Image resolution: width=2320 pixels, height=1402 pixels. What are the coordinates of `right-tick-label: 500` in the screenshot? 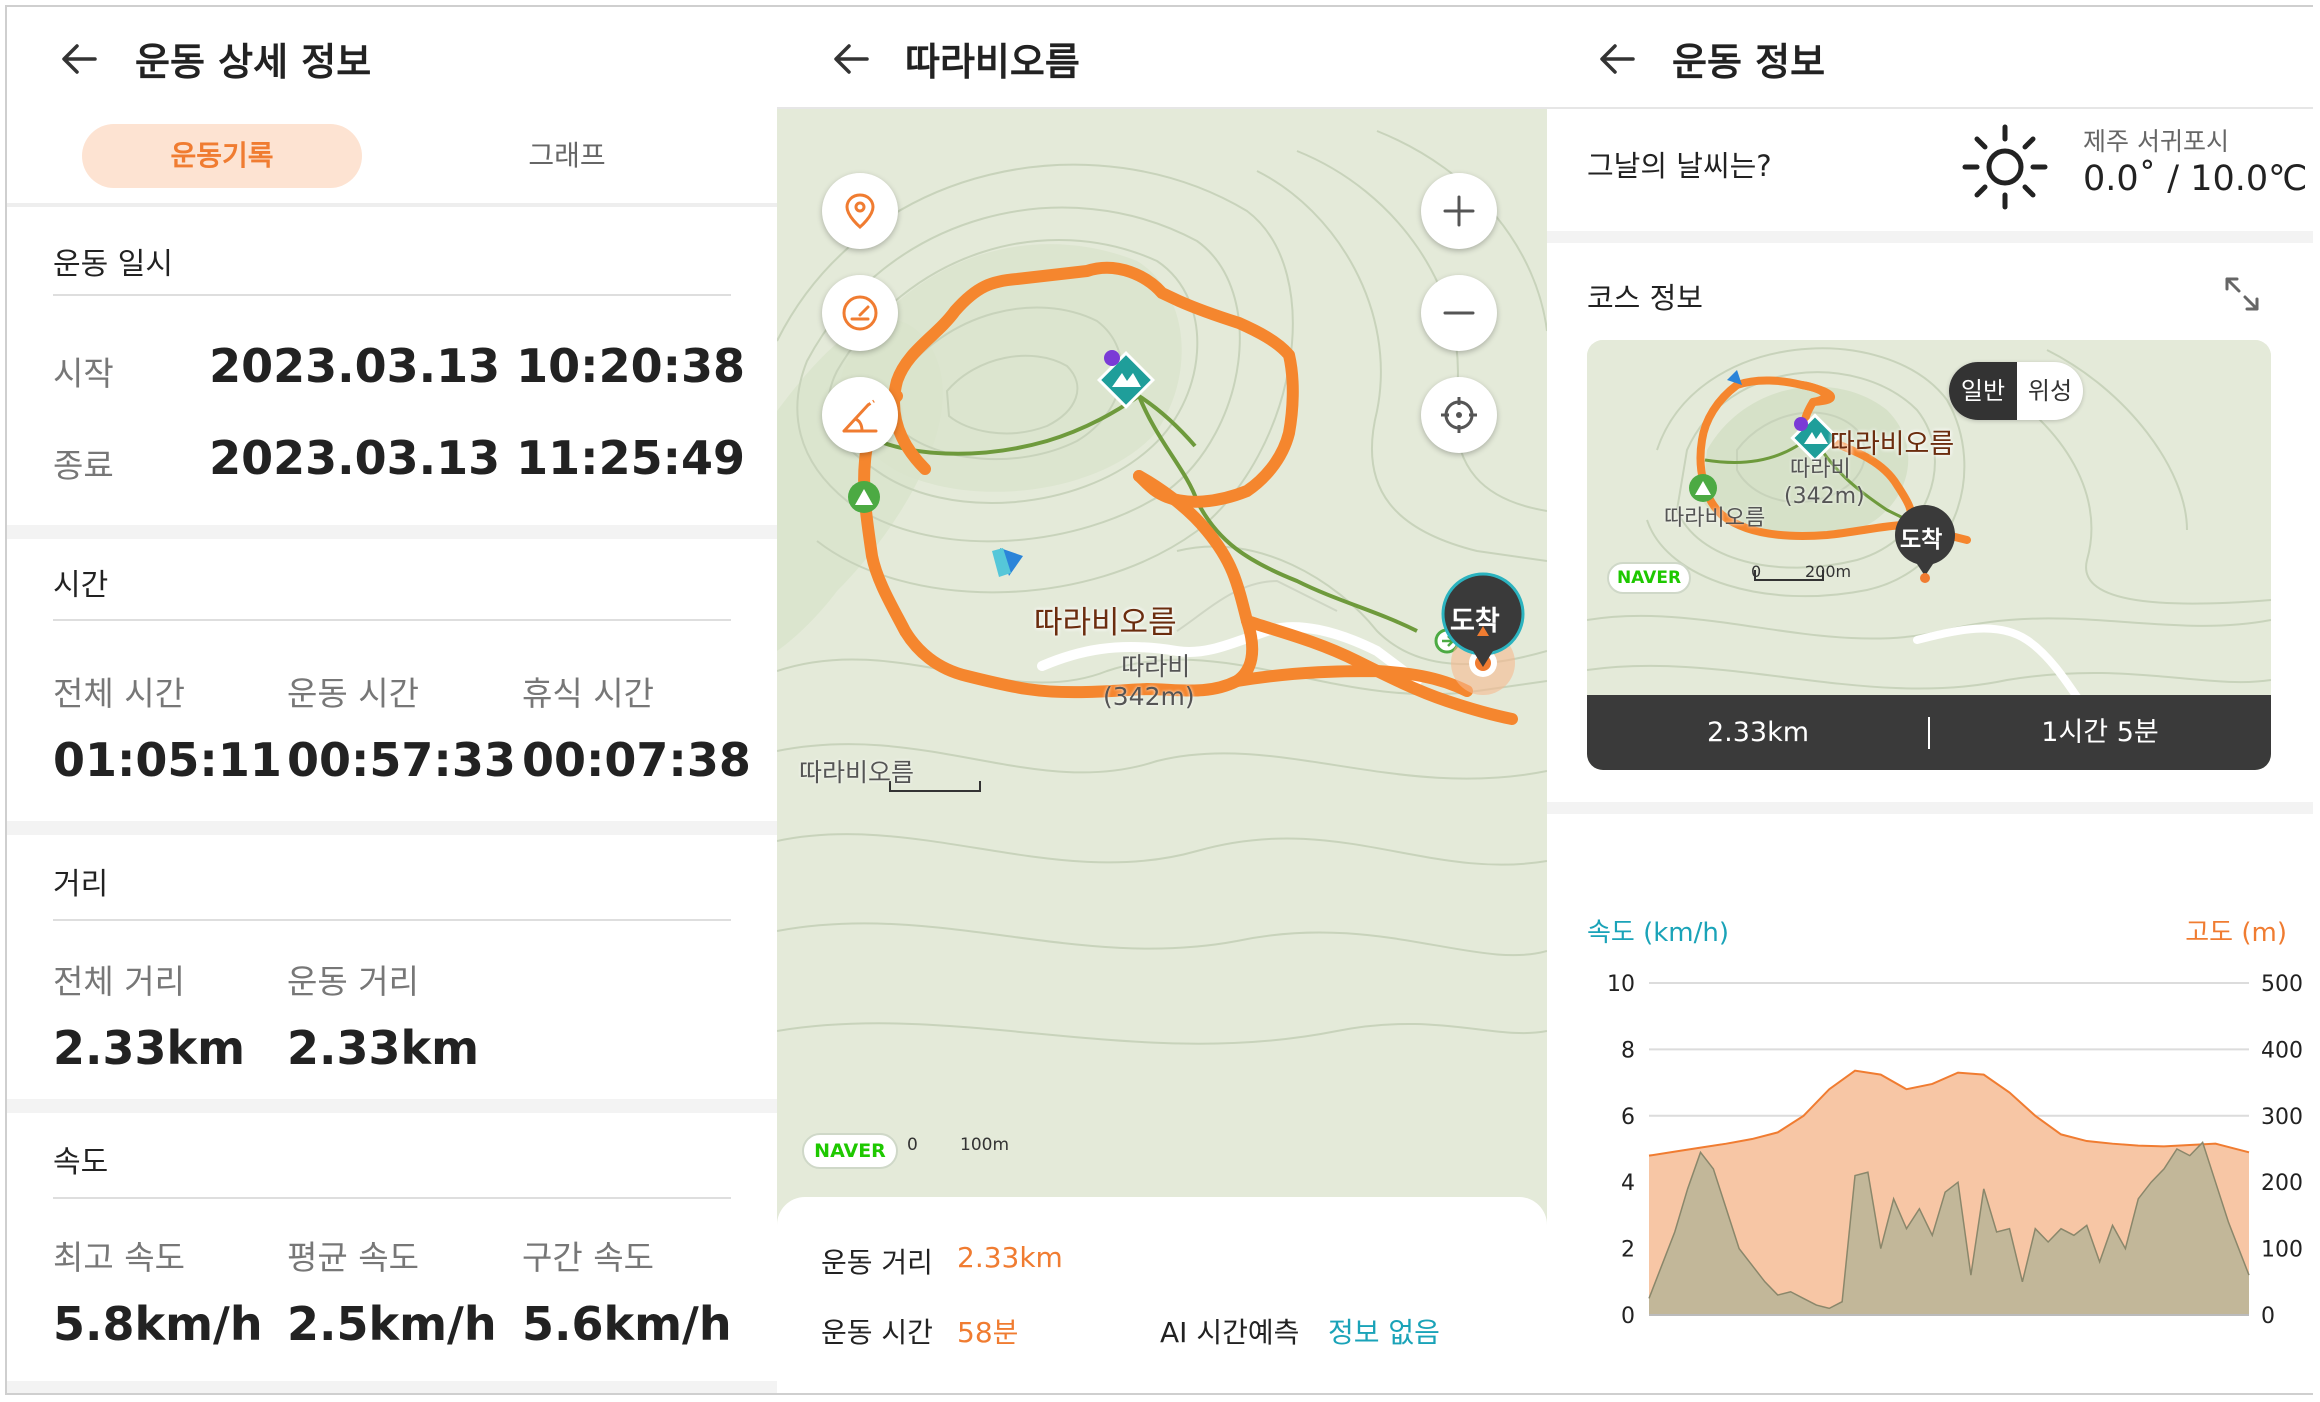 It's located at (2282, 984).